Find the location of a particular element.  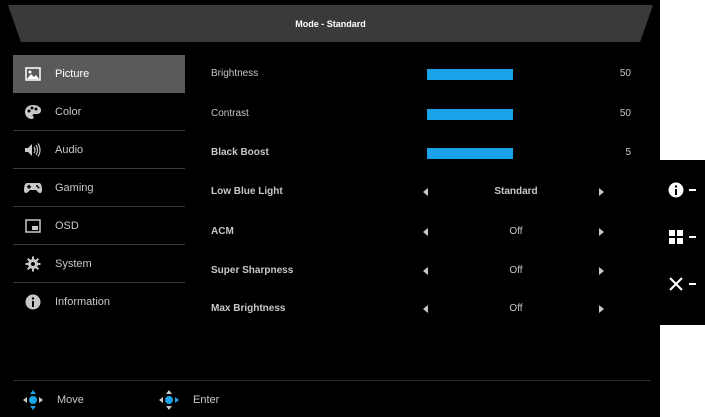

contrast-row: Contrast 50 is located at coordinates (431, 115).